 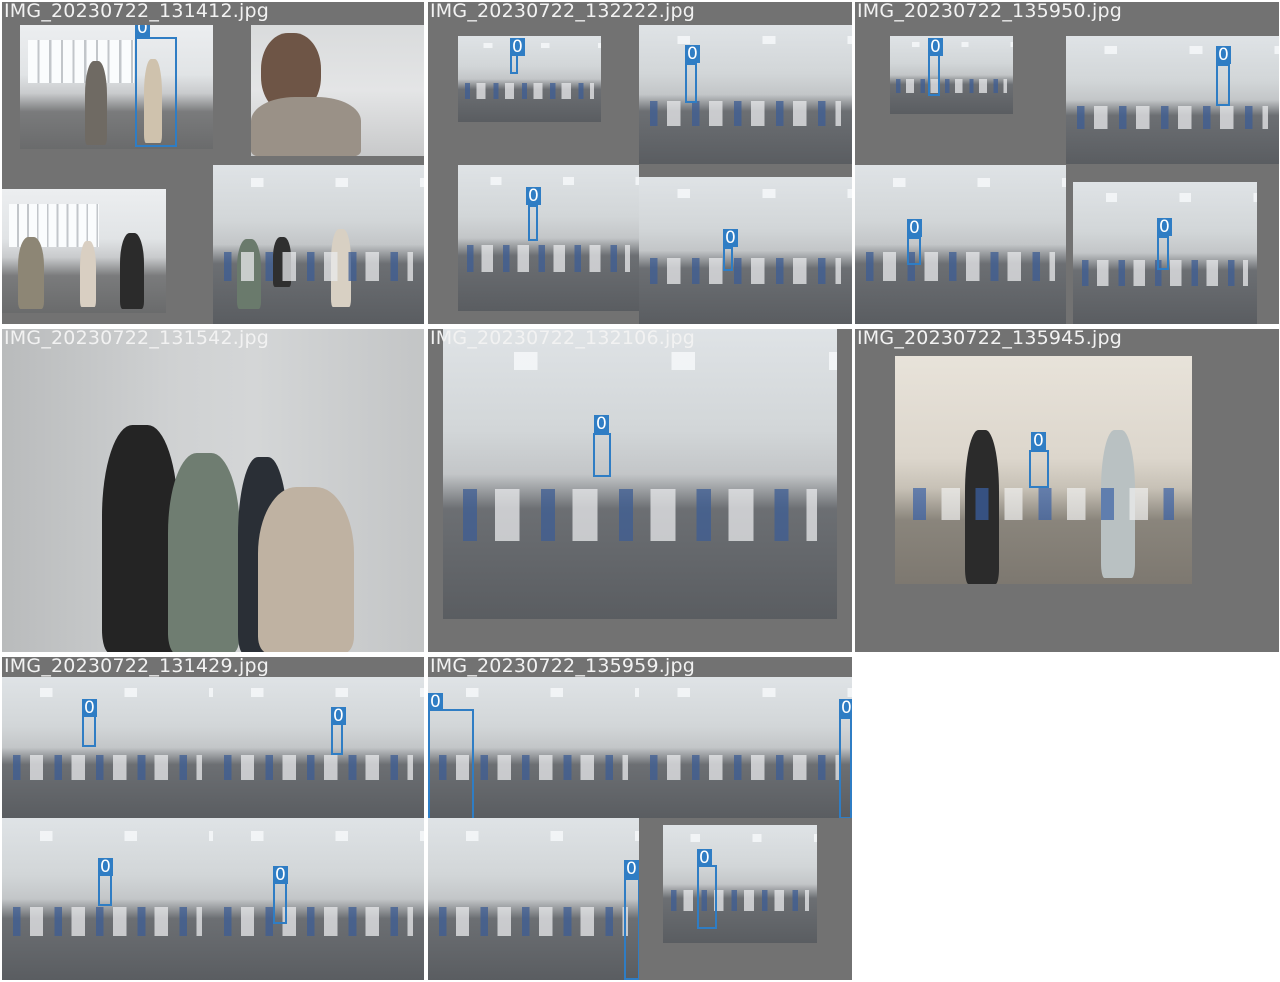 I want to click on image-filename: IMG_20230722_135959.jpg, so click(x=562, y=667).